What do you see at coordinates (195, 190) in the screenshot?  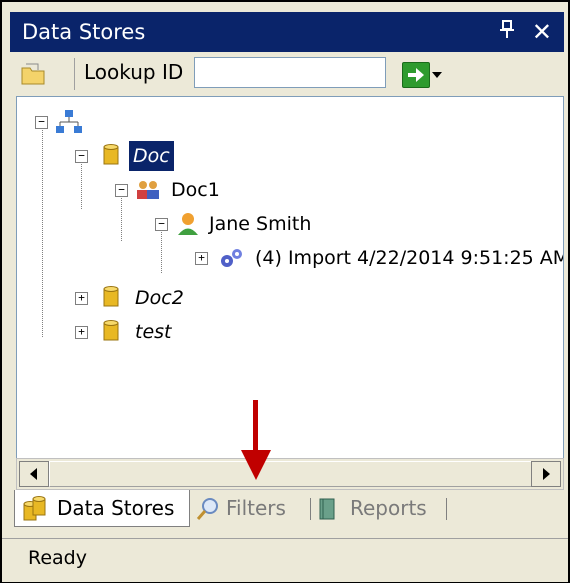 I see `tree-node-label: Doc1` at bounding box center [195, 190].